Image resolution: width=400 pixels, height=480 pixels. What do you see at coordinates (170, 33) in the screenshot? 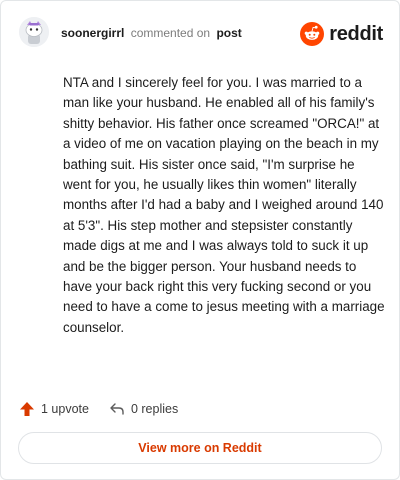
I see `commented-on-text: commented on` at bounding box center [170, 33].